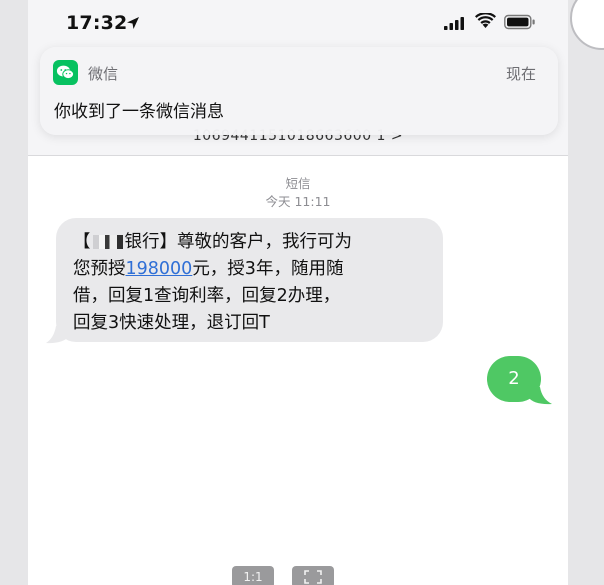 This screenshot has width=604, height=585. What do you see at coordinates (139, 112) in the screenshot?
I see `notification-message: 你收到了一条微信消息` at bounding box center [139, 112].